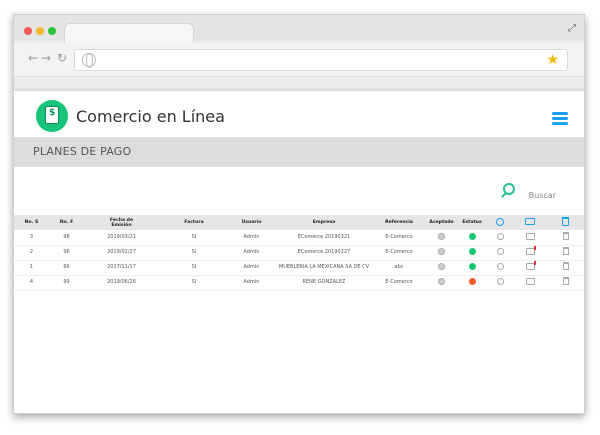 The image size is (600, 435). Describe the element at coordinates (28, 31) in the screenshot. I see `close-window-button` at that location.